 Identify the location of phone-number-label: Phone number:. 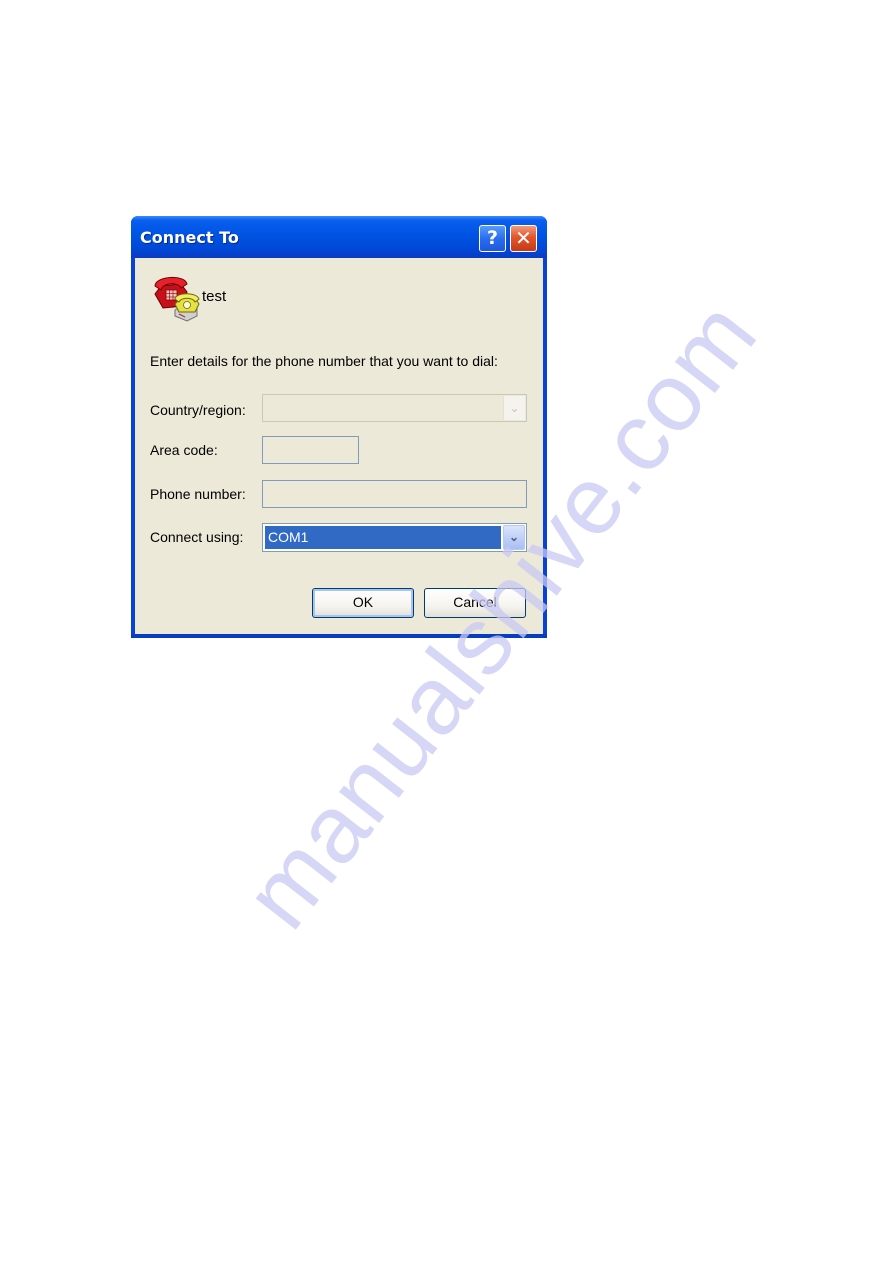
(198, 494).